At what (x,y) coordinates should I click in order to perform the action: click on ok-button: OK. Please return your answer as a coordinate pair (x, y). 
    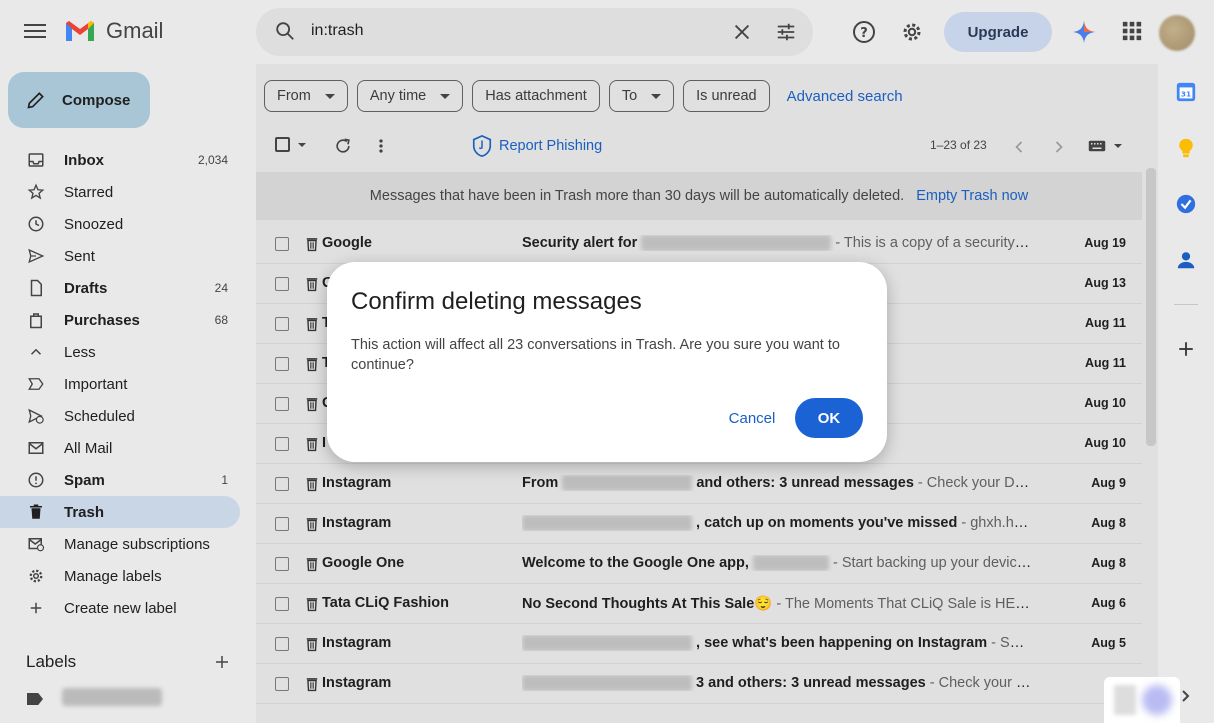
    Looking at the image, I should click on (829, 418).